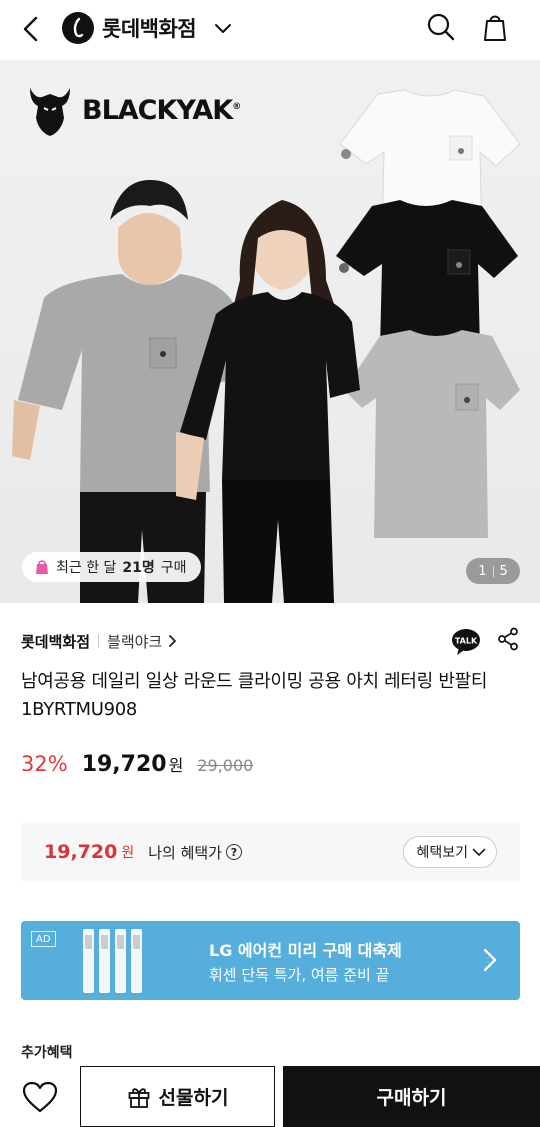 The width and height of the screenshot is (540, 1127). I want to click on seller-row: 롯데백화점 블랙야크 TALK, so click(270, 641).